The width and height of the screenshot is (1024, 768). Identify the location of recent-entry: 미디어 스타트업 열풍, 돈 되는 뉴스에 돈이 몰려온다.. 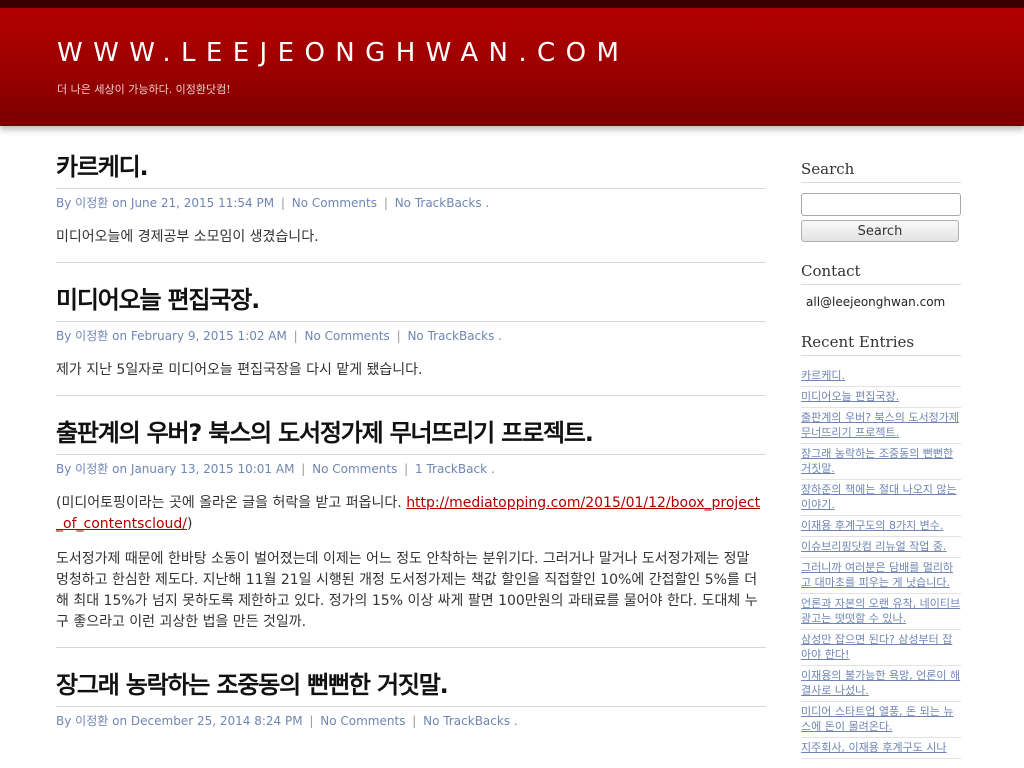
(881, 720).